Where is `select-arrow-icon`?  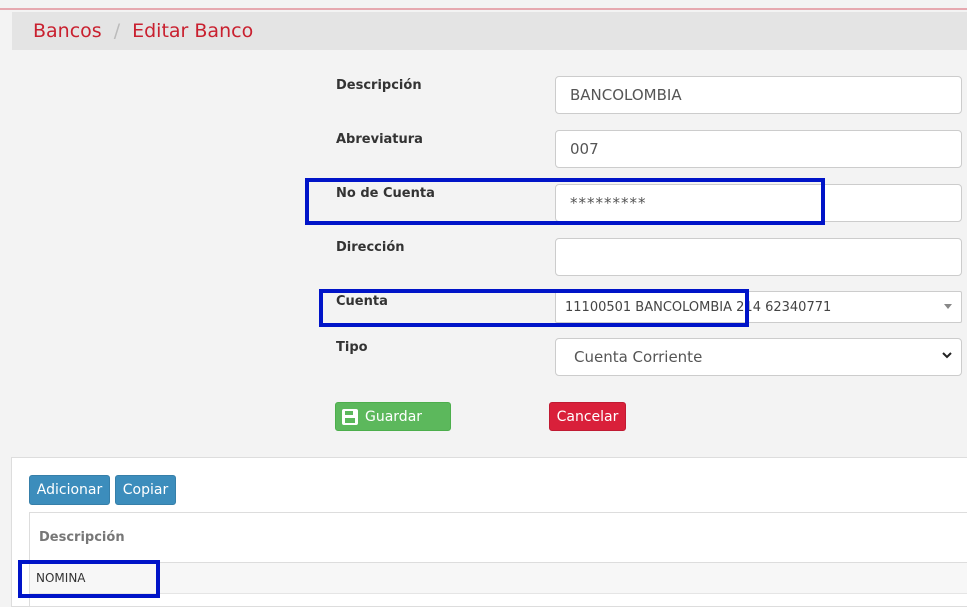 select-arrow-icon is located at coordinates (948, 306).